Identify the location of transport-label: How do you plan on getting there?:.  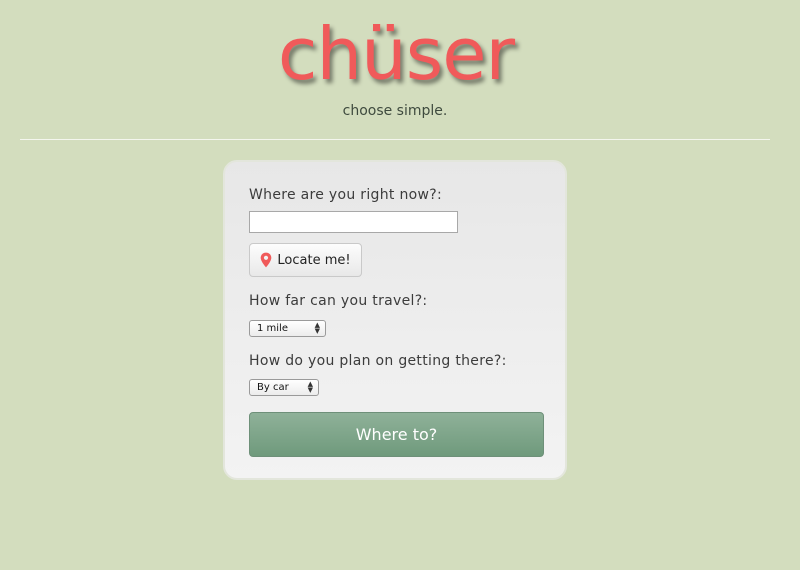
(378, 361).